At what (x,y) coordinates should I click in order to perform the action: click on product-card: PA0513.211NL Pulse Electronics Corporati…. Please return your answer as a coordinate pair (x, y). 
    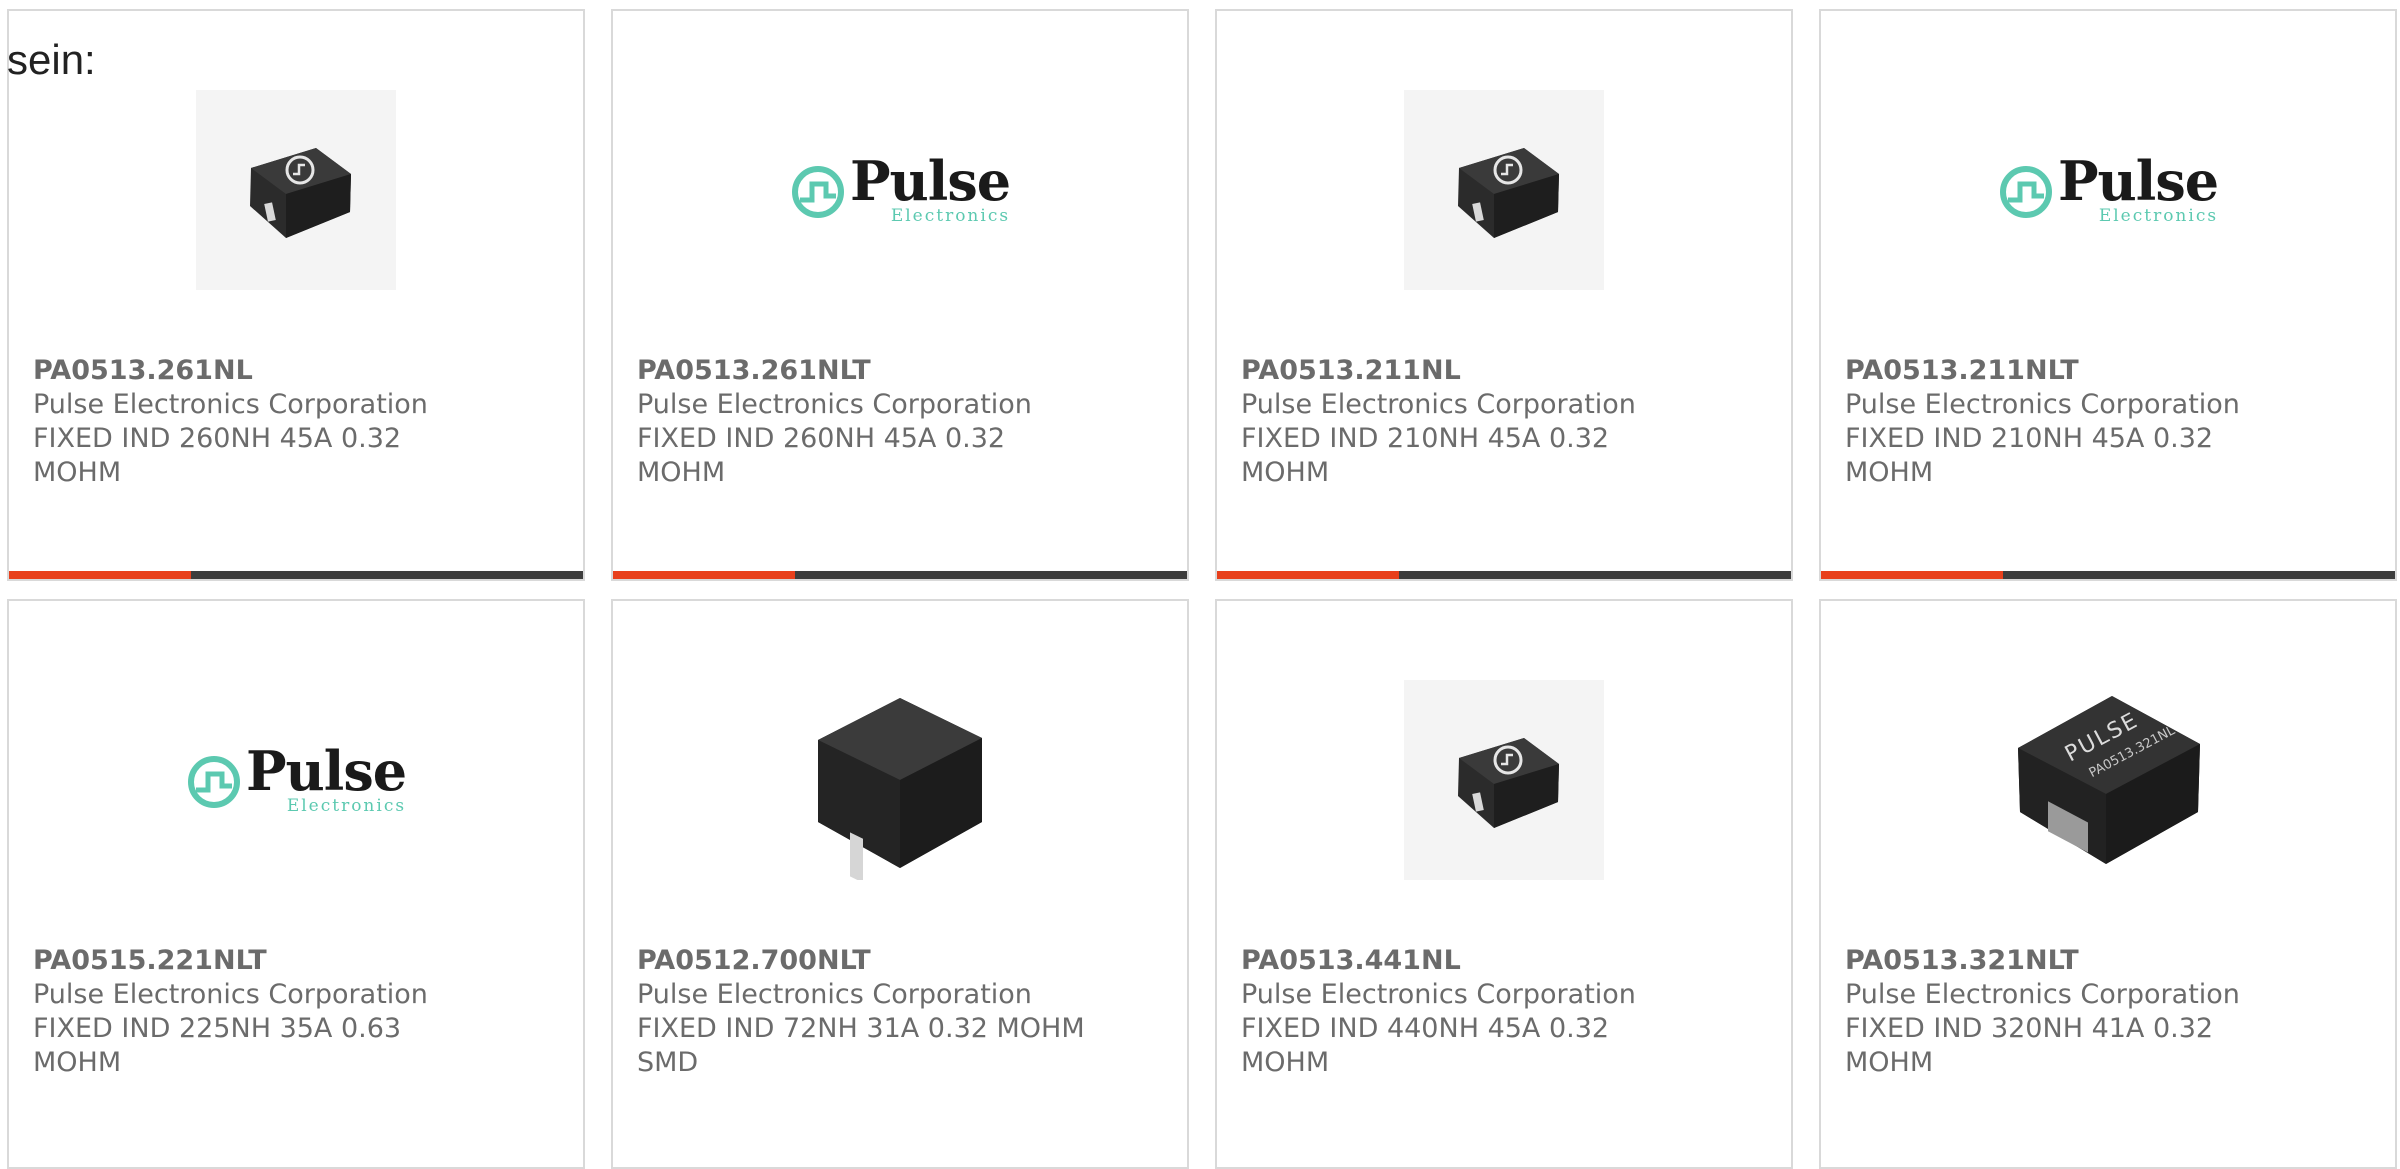
    Looking at the image, I should click on (1504, 295).